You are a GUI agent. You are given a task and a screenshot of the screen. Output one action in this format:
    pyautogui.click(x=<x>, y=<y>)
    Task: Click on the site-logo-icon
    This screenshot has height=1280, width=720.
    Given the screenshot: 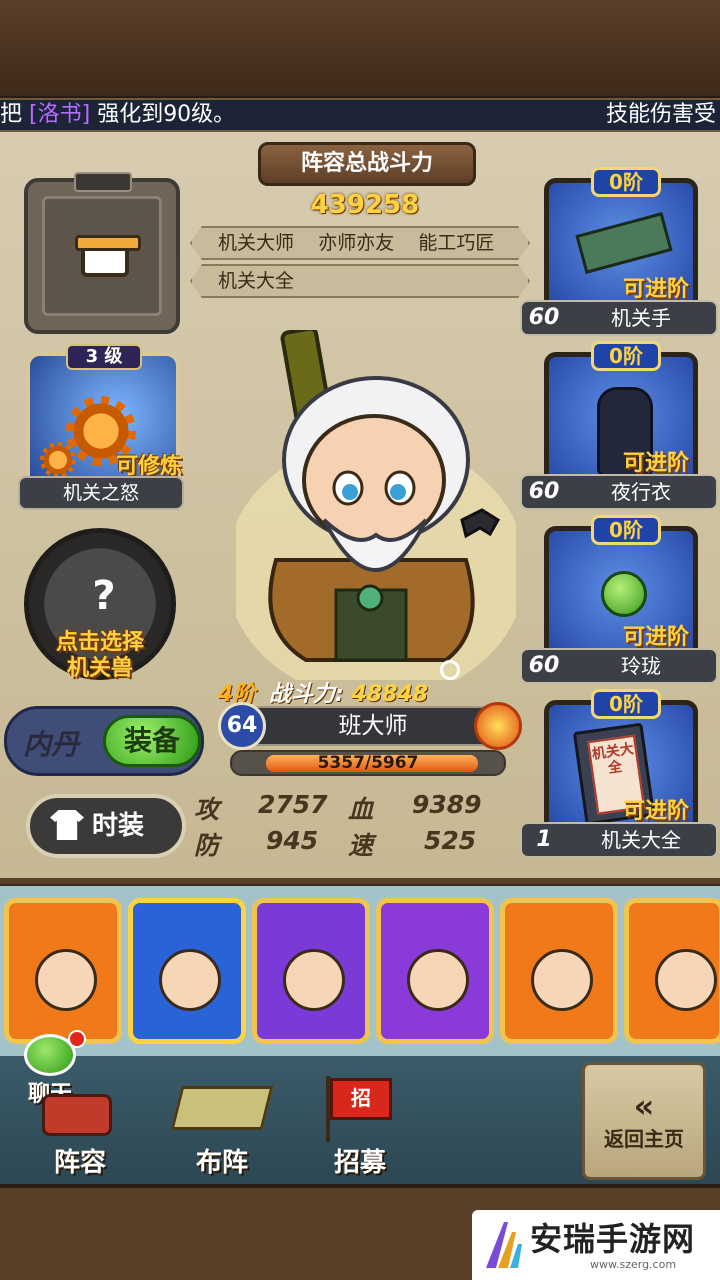 What is the action you would take?
    pyautogui.click(x=504, y=1245)
    